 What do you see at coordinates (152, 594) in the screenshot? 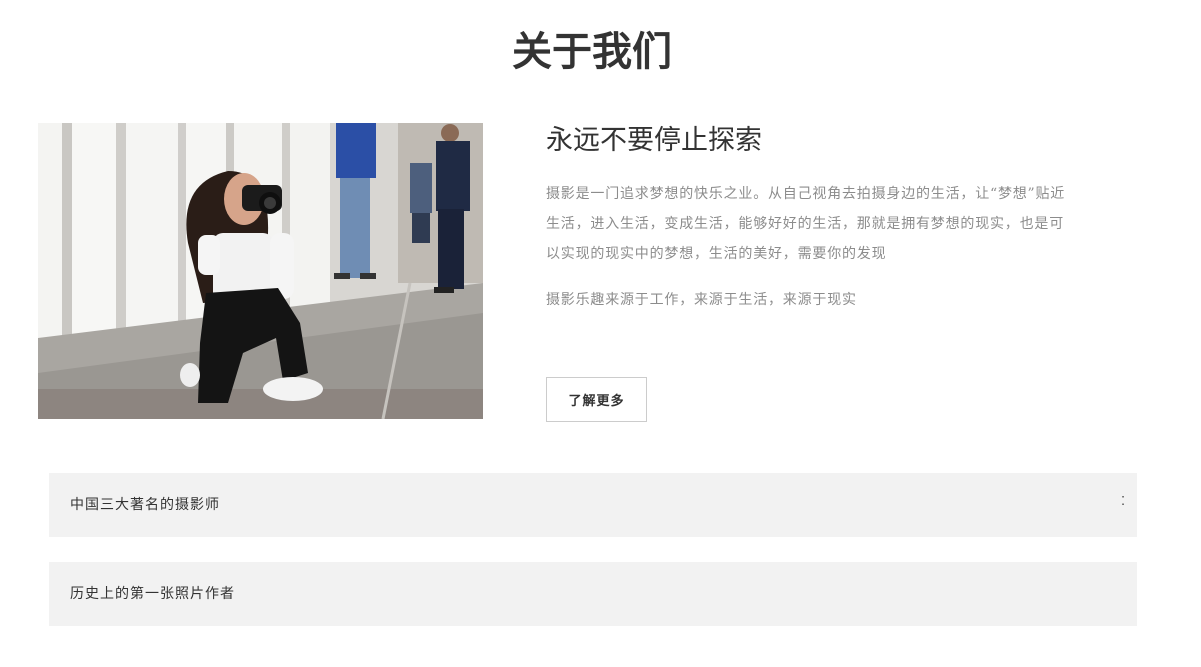
I see `accordion-item-label: 历史上的第一张照片作者` at bounding box center [152, 594].